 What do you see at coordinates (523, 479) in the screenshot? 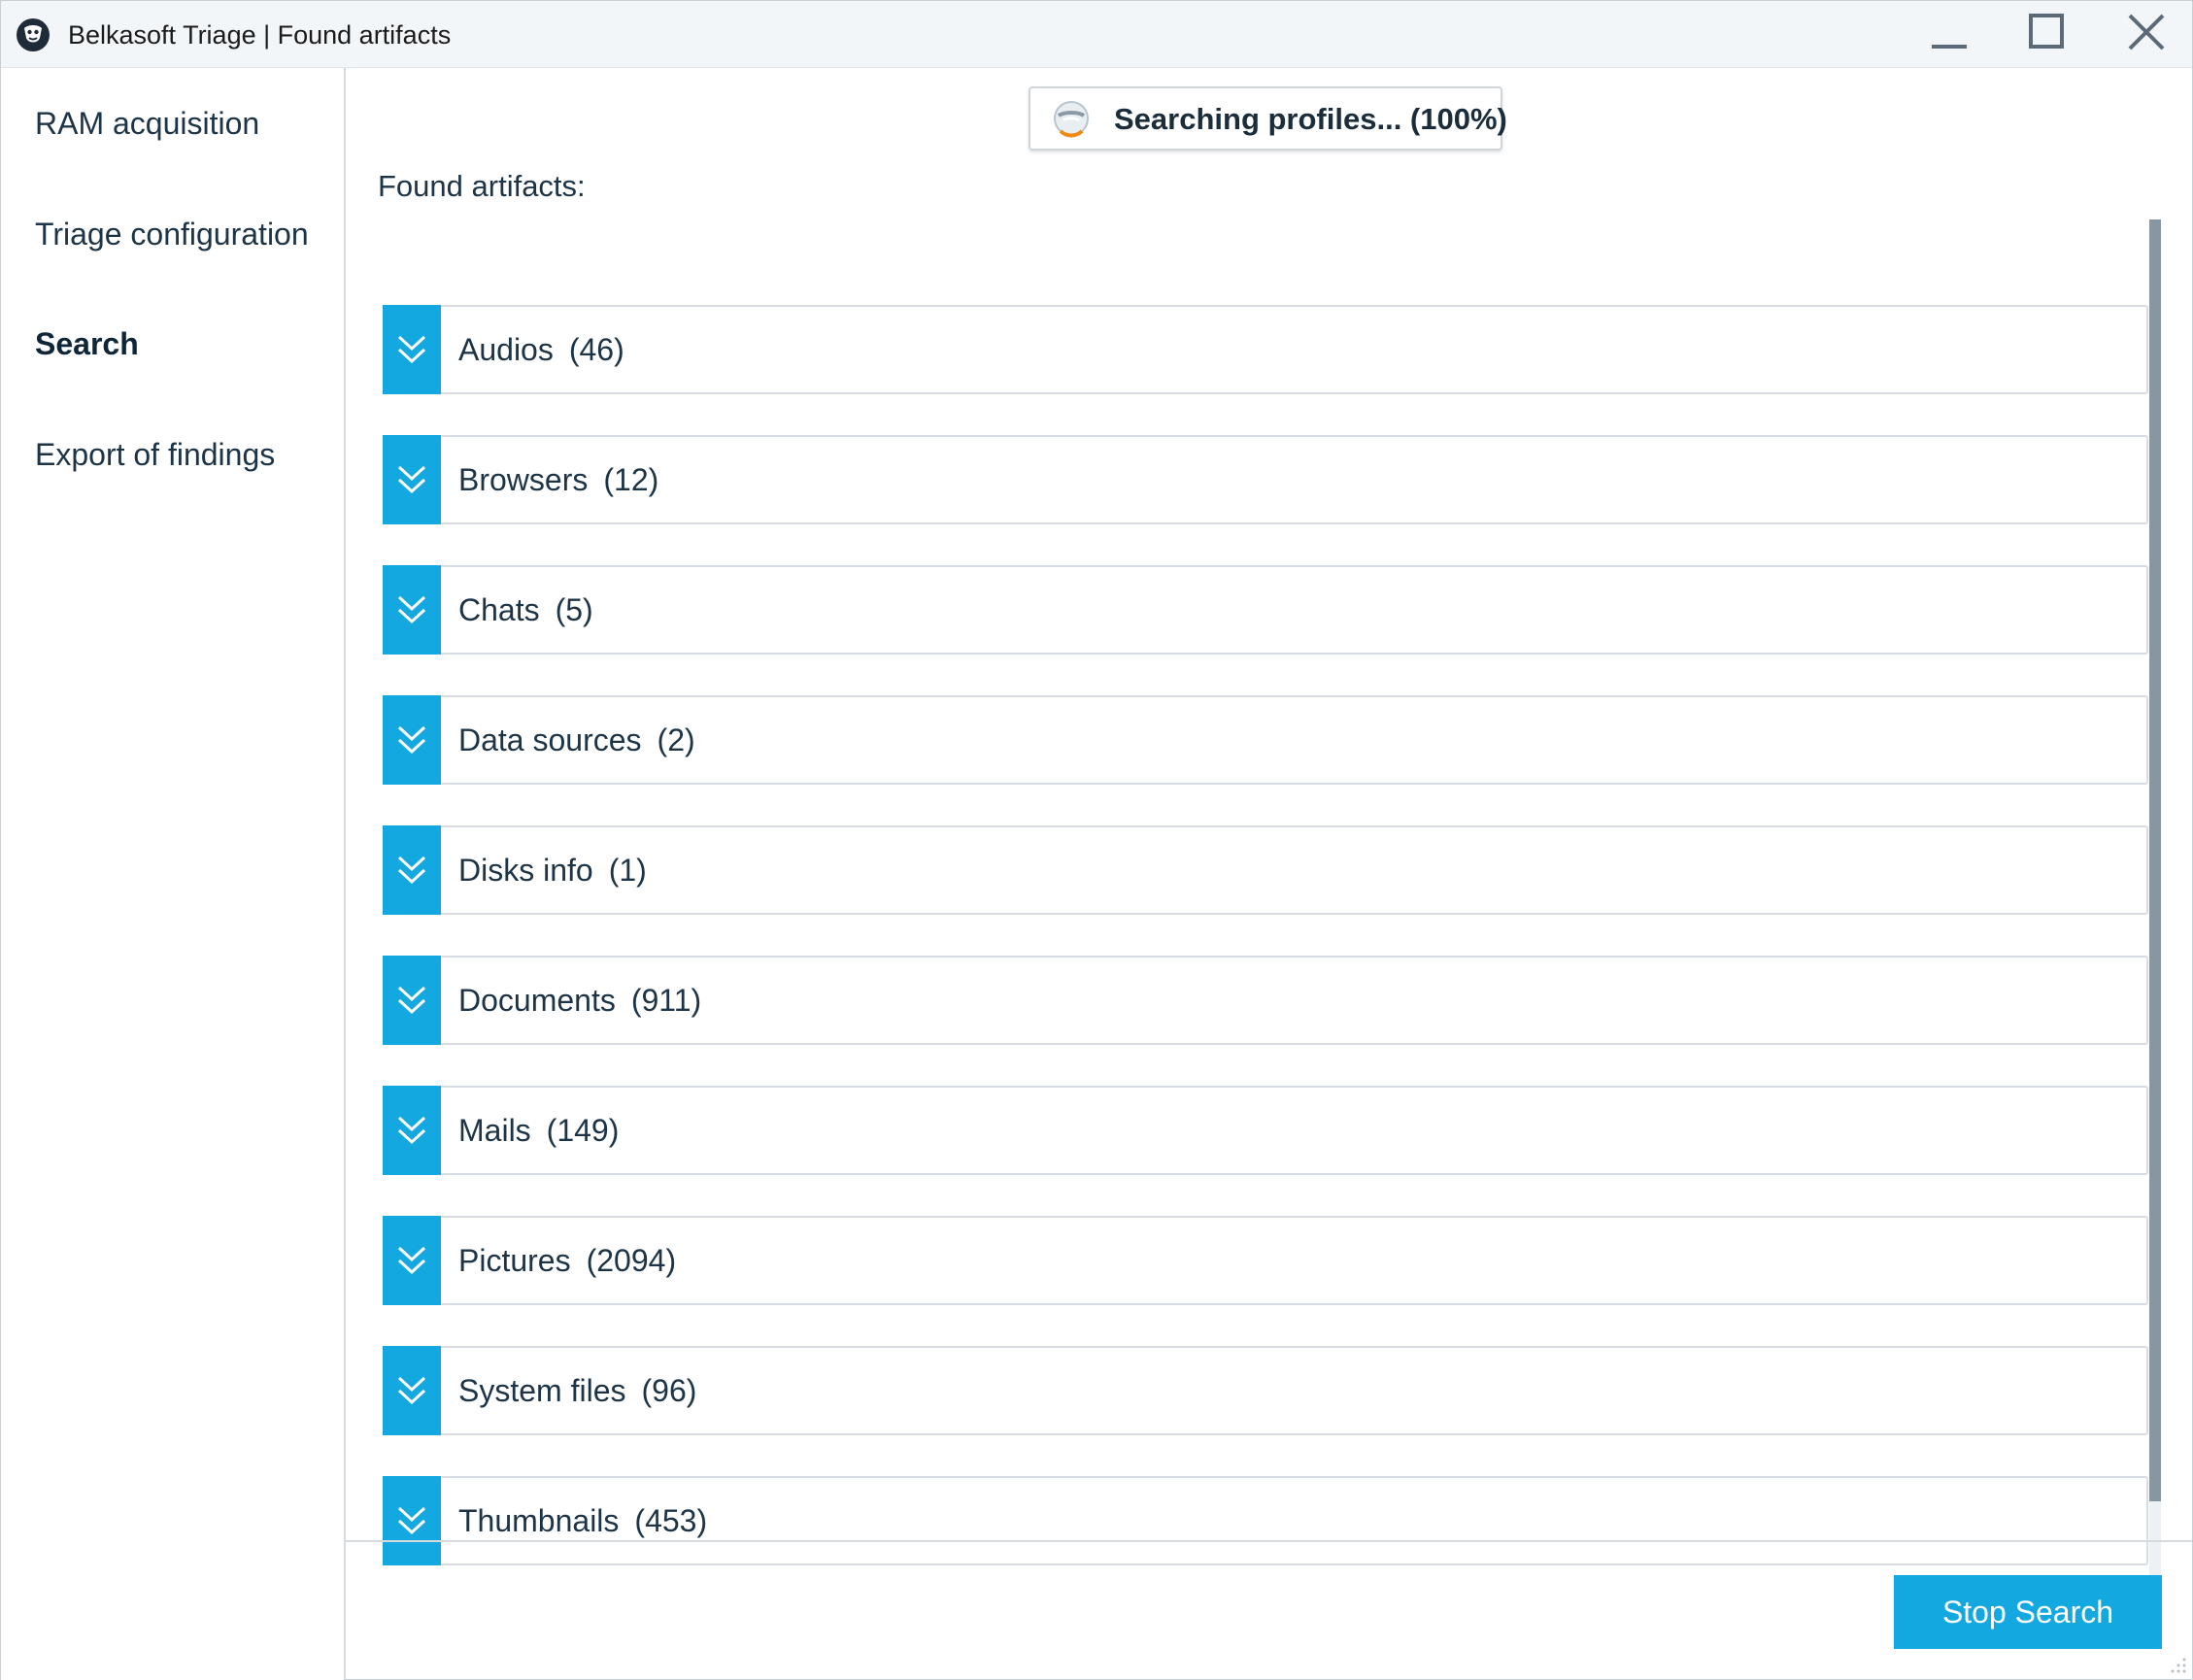
I see `artifact-name: Browsers` at bounding box center [523, 479].